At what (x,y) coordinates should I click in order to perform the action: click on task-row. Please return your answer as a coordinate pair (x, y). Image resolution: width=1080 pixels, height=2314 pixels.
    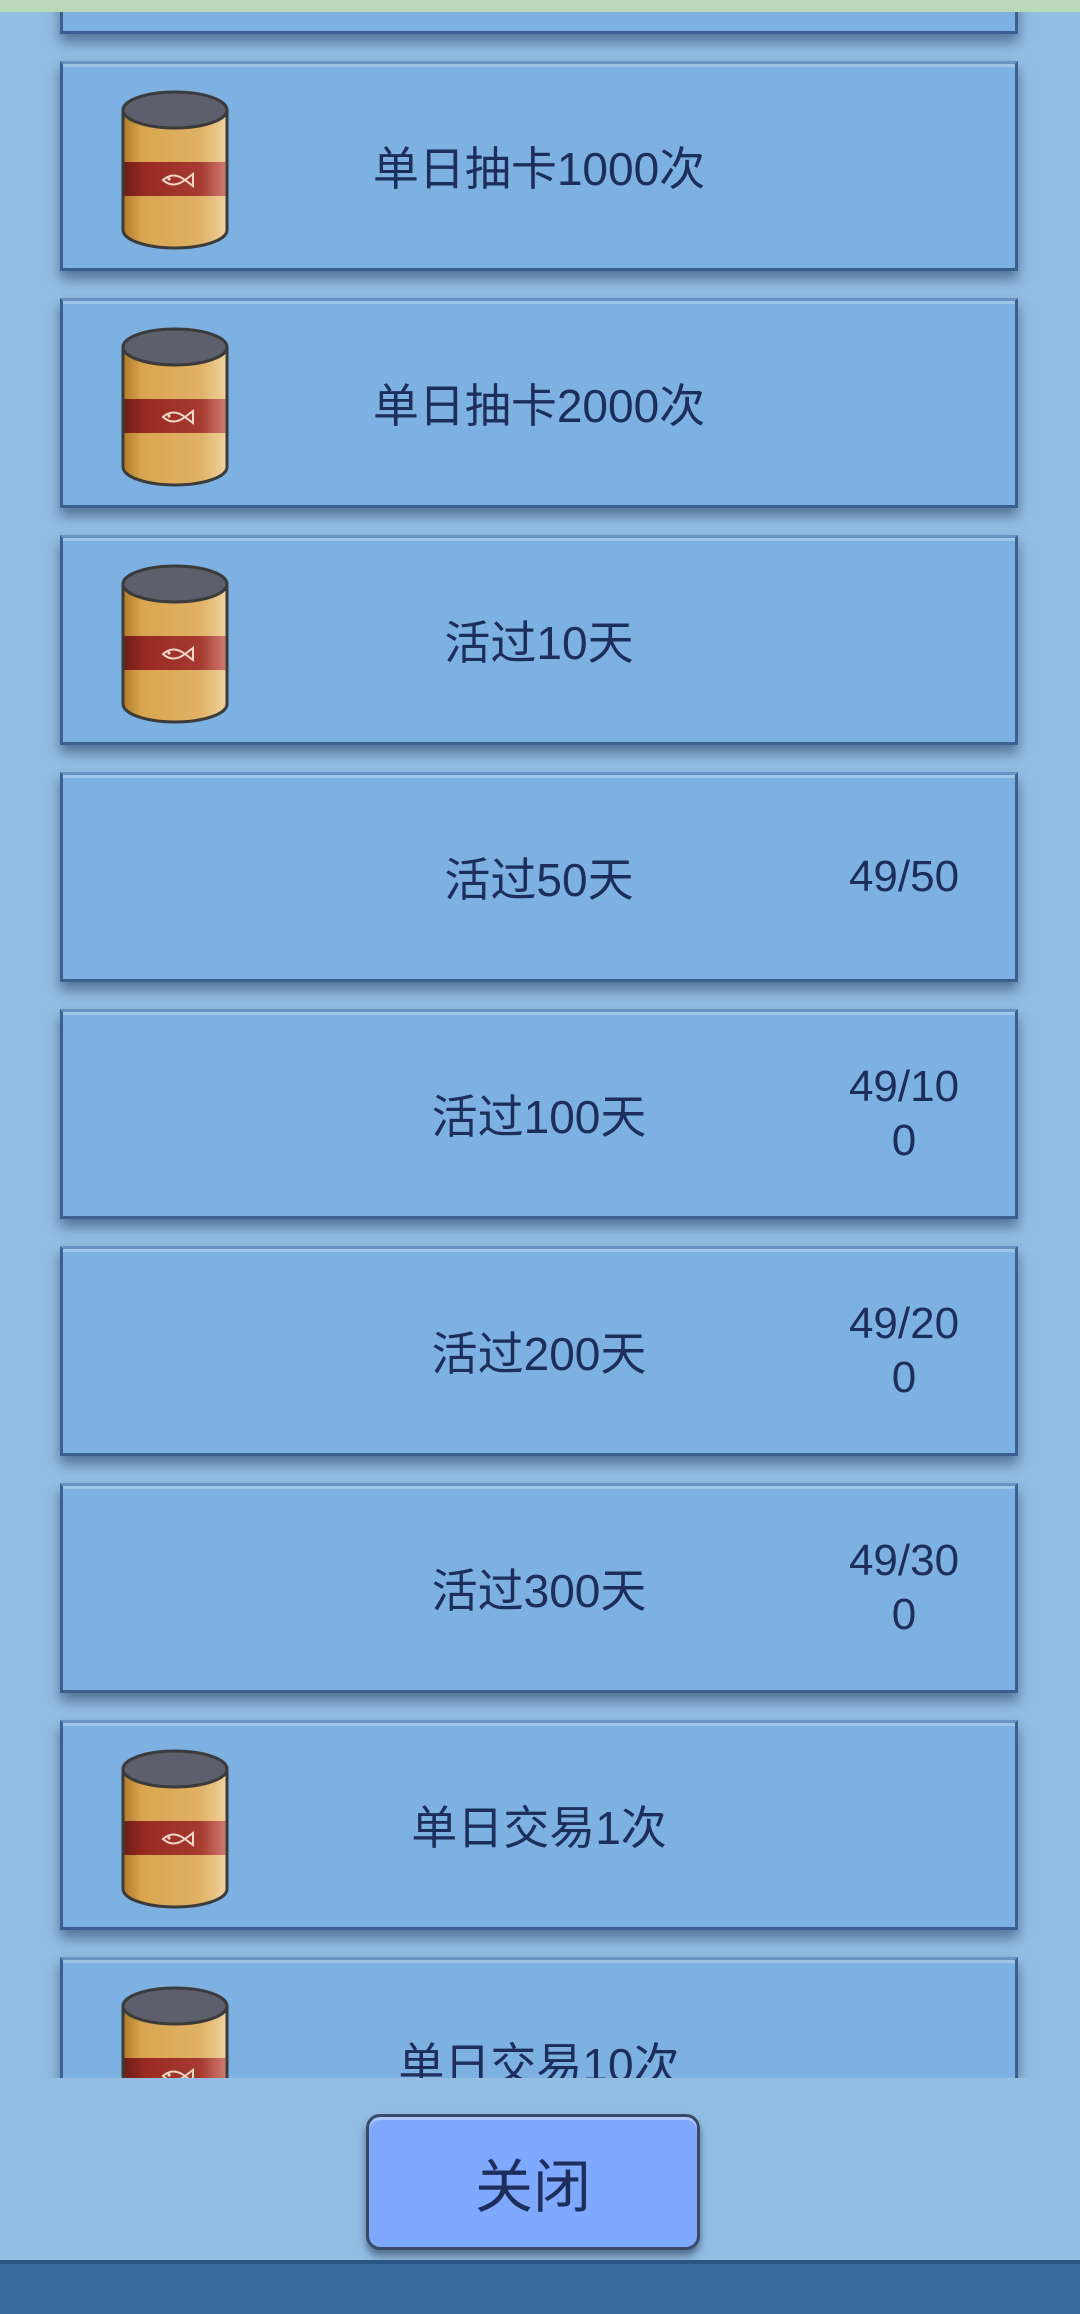
    Looking at the image, I should click on (539, 23).